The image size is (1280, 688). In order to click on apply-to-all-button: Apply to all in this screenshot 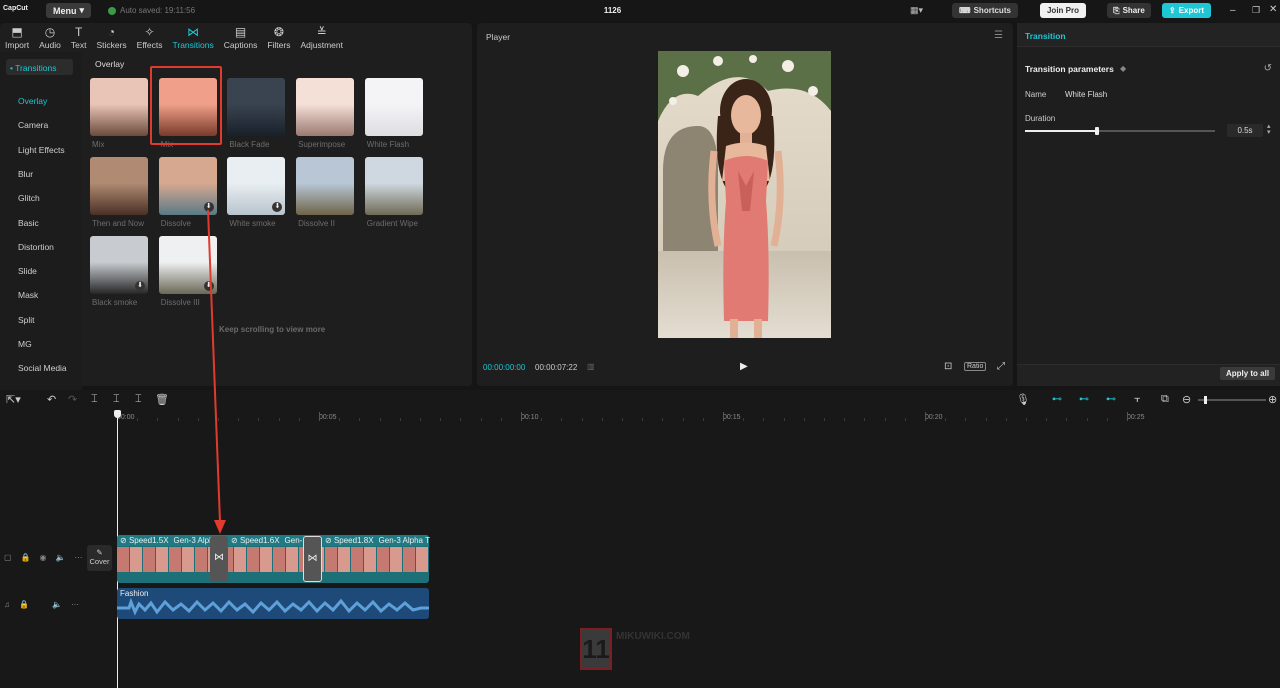, I will do `click(1247, 373)`.